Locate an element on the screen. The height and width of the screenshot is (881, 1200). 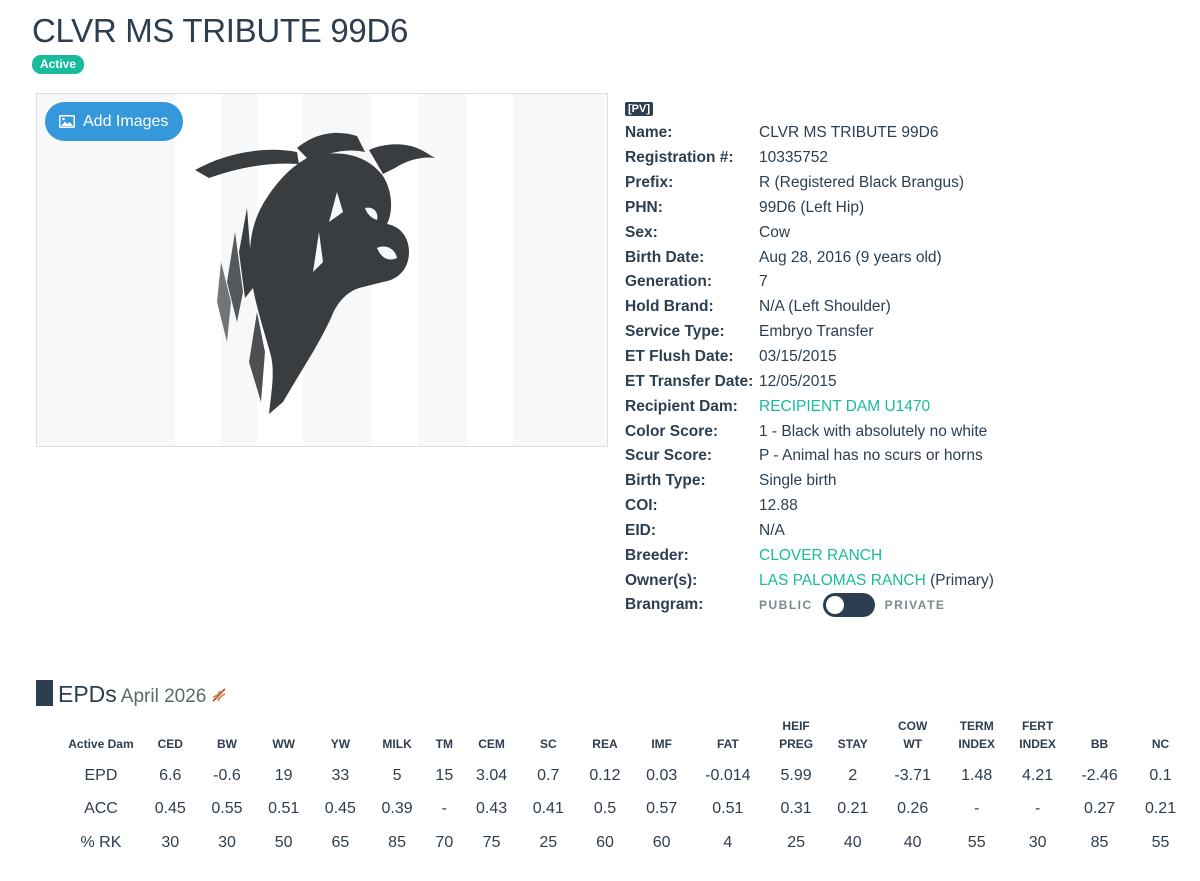
table-cell: 85 is located at coordinates (1099, 842).